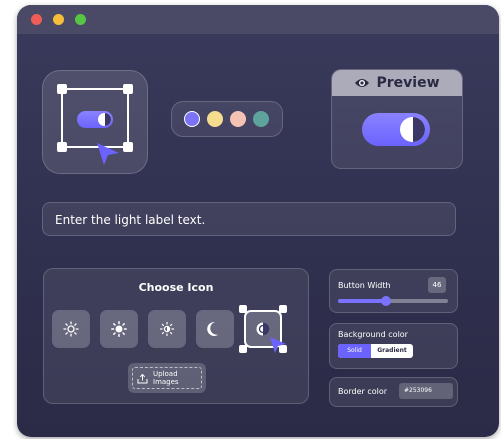 The height and width of the screenshot is (439, 501). What do you see at coordinates (393, 301) in the screenshot?
I see `button-width-slider` at bounding box center [393, 301].